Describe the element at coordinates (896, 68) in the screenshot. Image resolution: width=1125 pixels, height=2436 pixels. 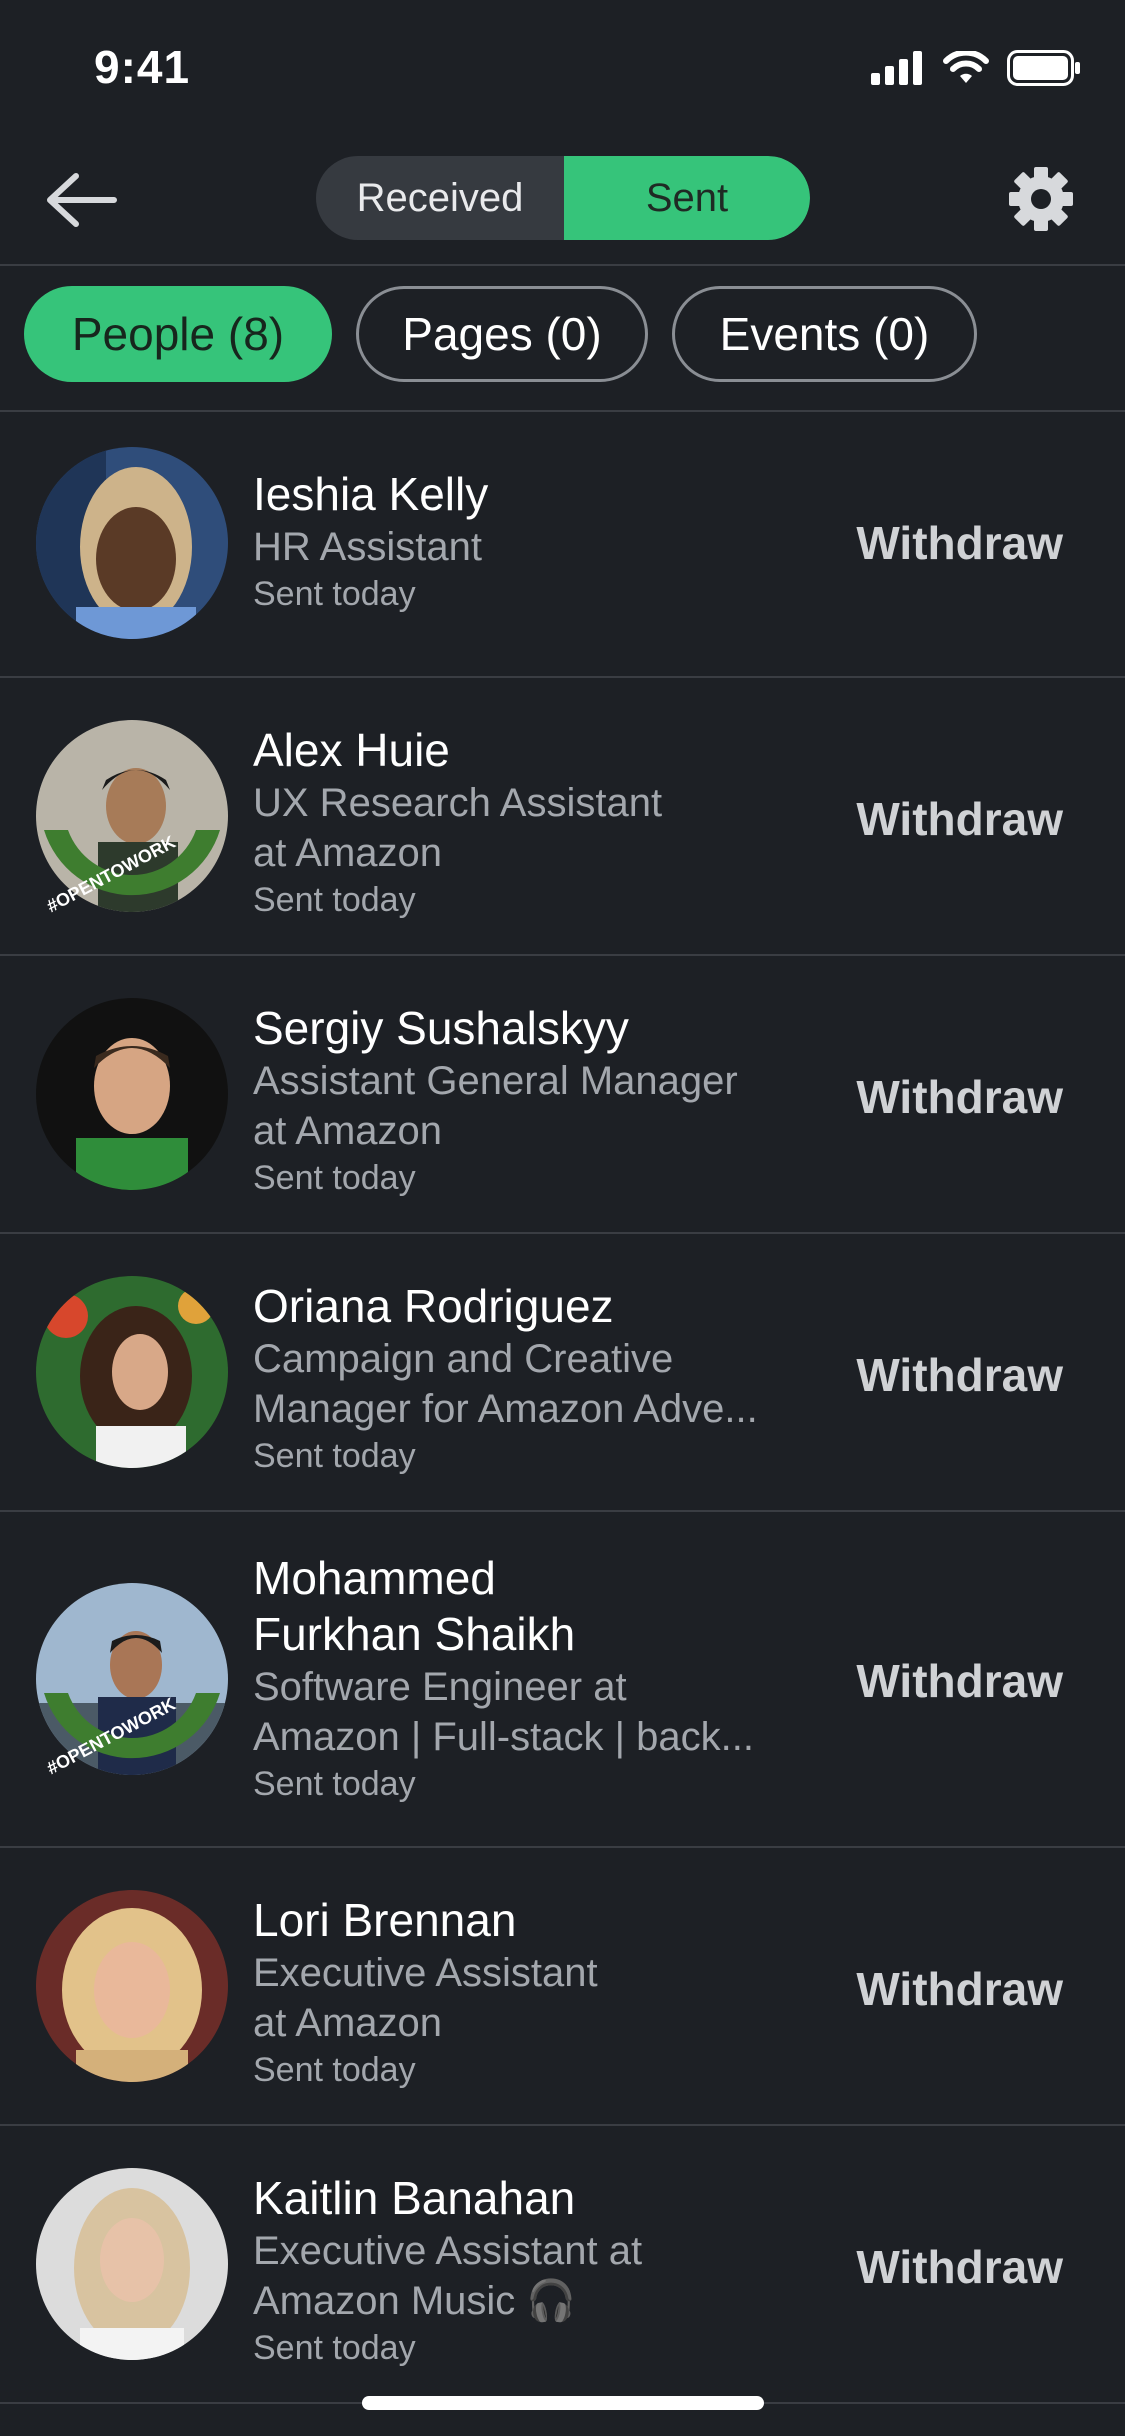
I see `cellular-signal-icon` at that location.